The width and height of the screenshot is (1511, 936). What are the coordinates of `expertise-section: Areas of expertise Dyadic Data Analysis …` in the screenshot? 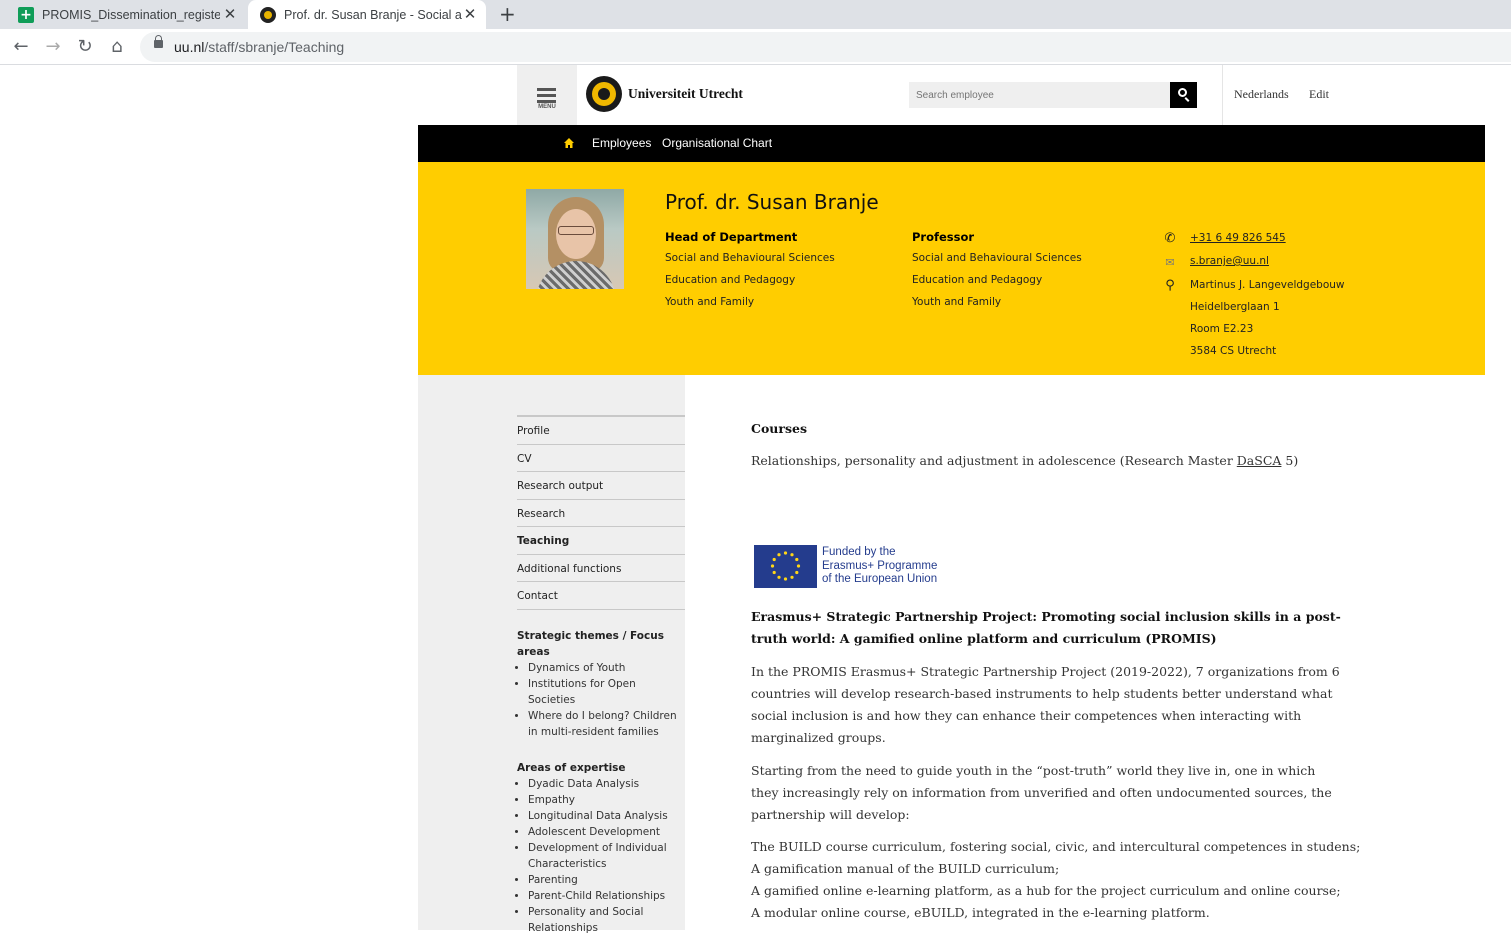 It's located at (597, 848).